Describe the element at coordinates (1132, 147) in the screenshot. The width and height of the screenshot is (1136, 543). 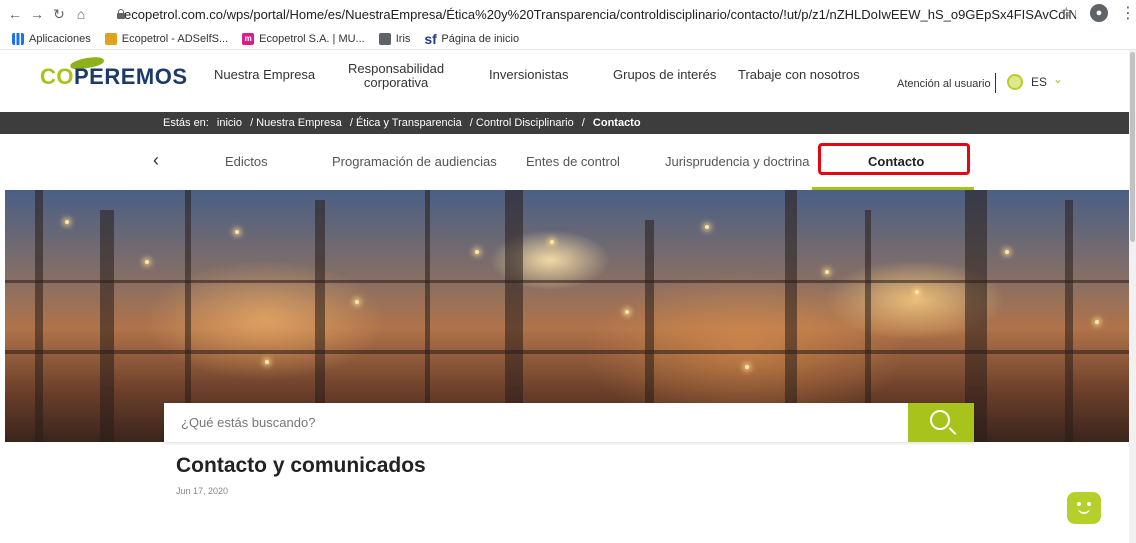
I see `scrollbar-thumb` at that location.